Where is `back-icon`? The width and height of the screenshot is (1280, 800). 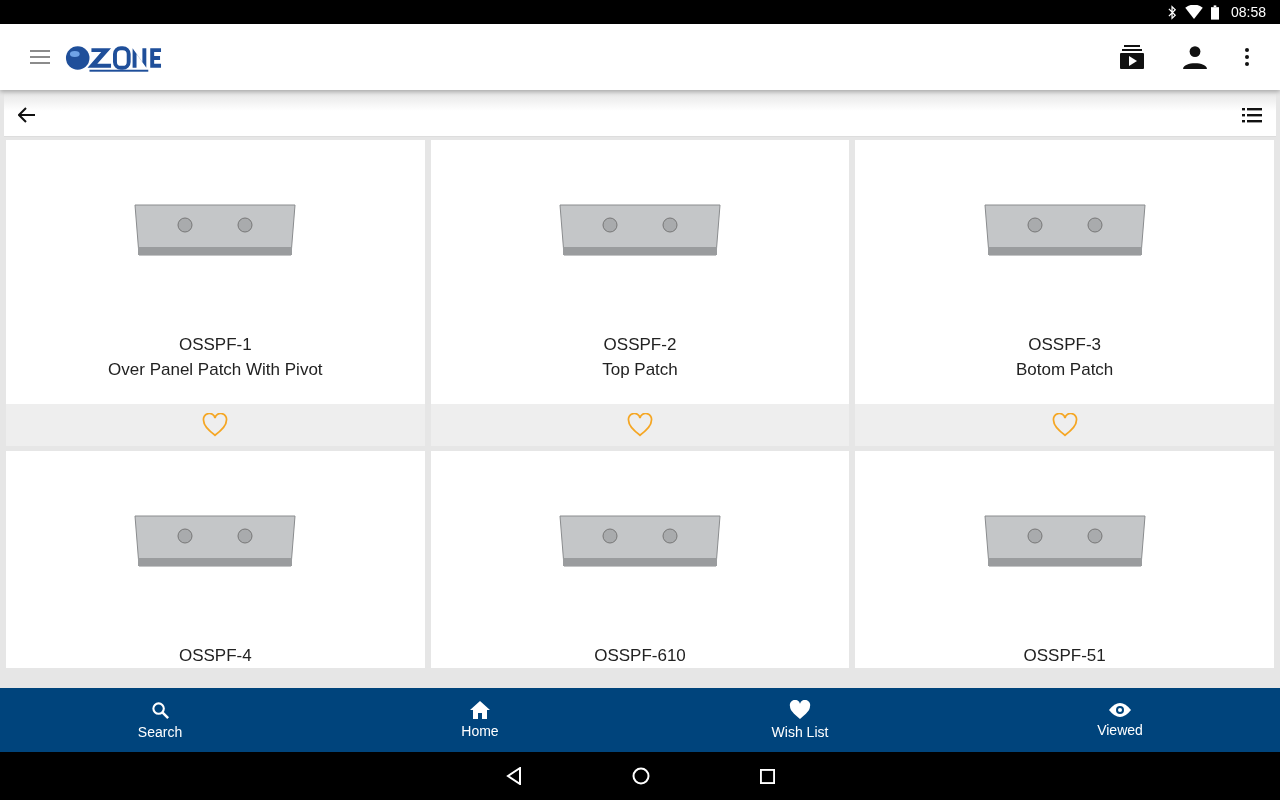
back-icon is located at coordinates (27, 115).